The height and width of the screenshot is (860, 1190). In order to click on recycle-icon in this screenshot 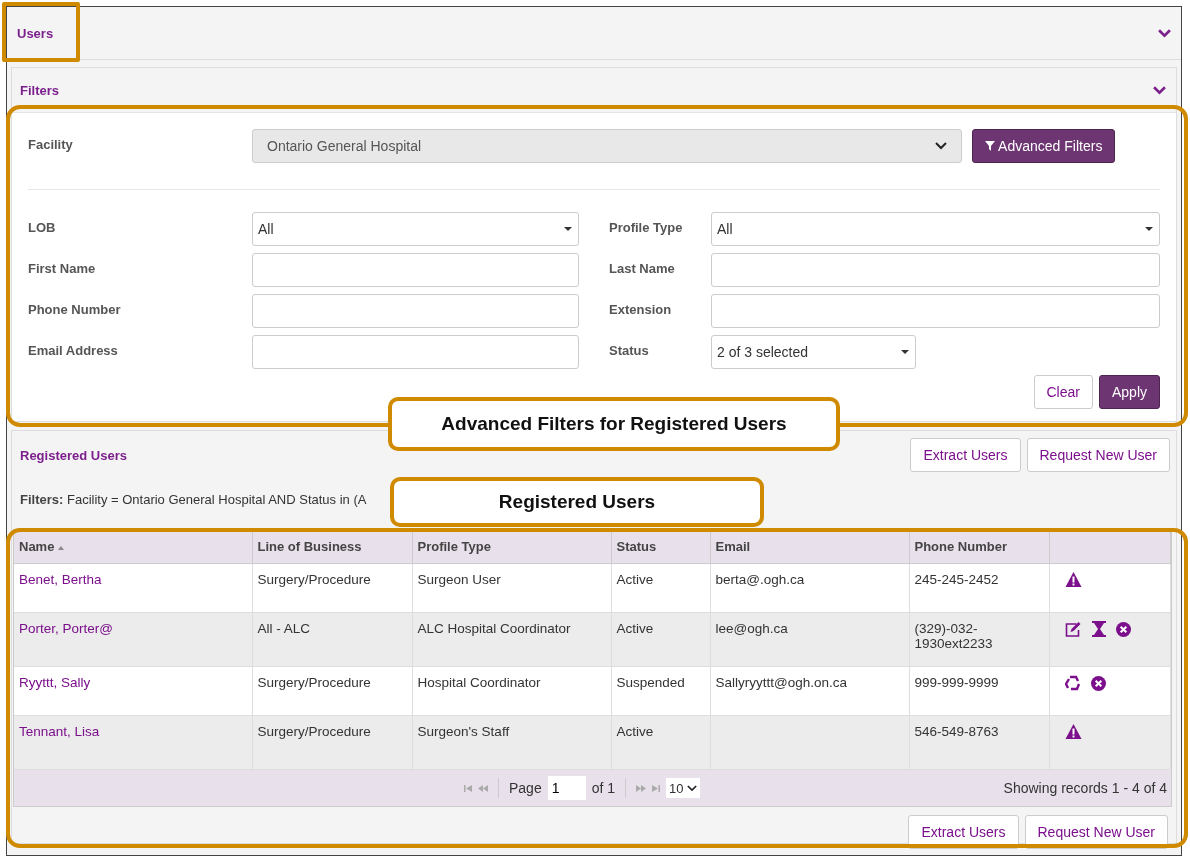, I will do `click(1072, 683)`.